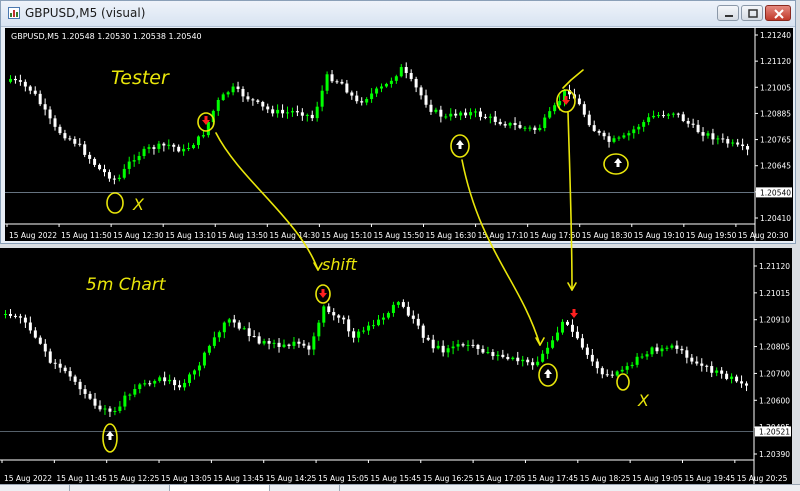 This screenshot has height=491, width=800. Describe the element at coordinates (340, 264) in the screenshot. I see `shift-annotation: shift` at that location.